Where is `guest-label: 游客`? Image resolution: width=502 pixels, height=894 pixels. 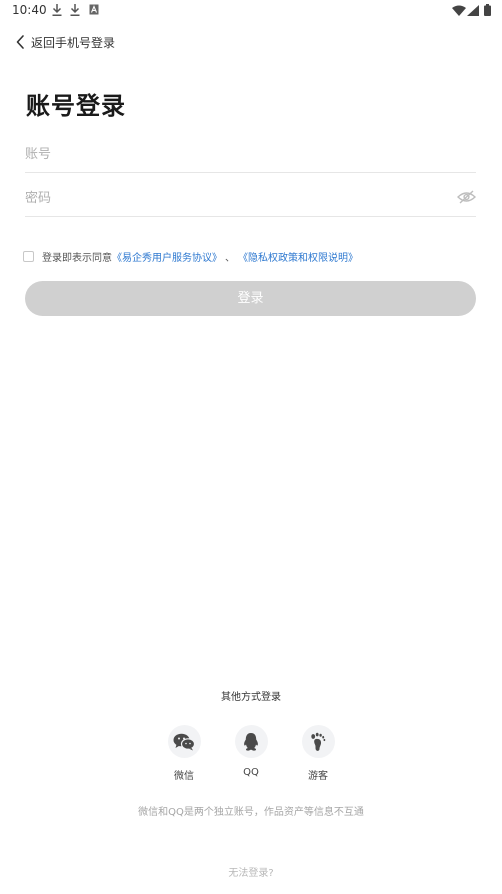 guest-label: 游客 is located at coordinates (318, 776).